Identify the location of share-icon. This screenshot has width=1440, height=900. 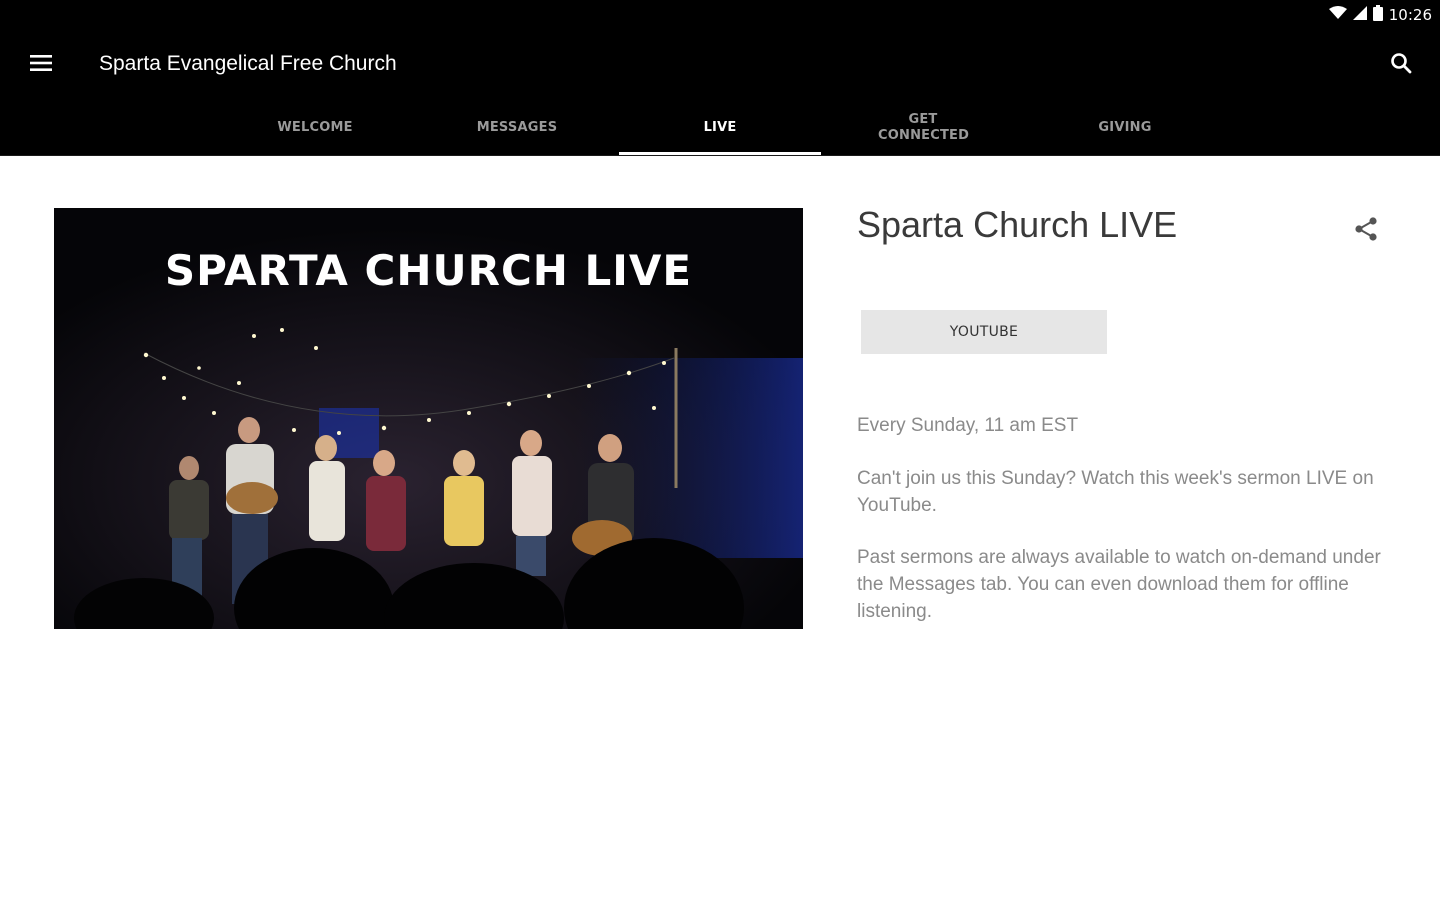
(1366, 231).